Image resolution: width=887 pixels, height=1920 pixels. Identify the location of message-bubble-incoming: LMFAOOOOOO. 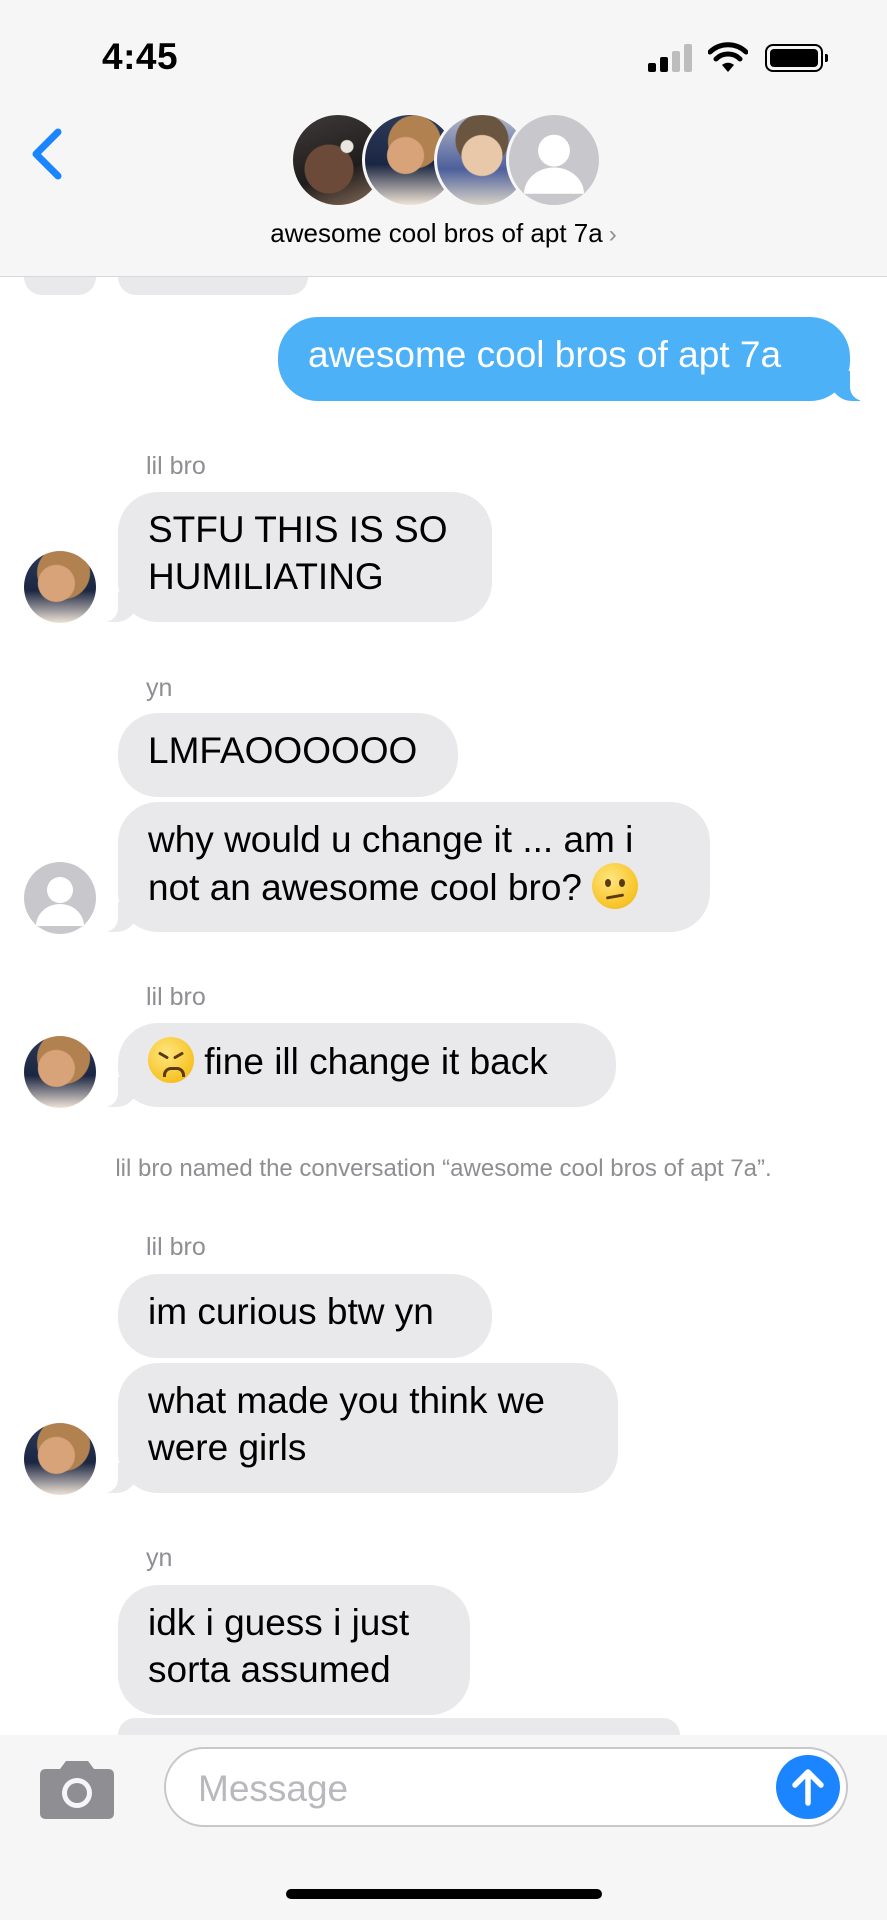
(288, 755).